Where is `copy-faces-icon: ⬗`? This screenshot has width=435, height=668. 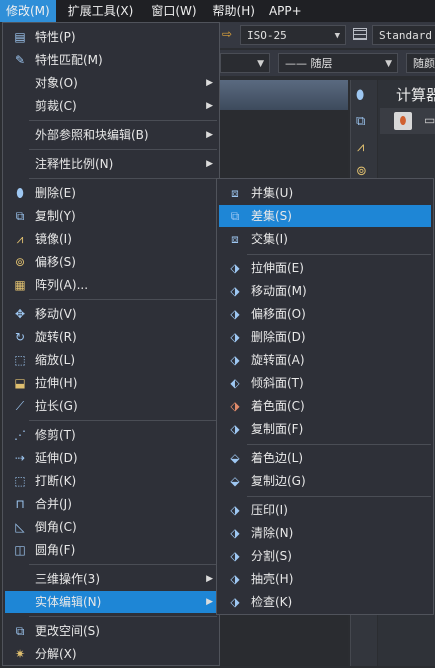 copy-faces-icon: ⬗ is located at coordinates (235, 429).